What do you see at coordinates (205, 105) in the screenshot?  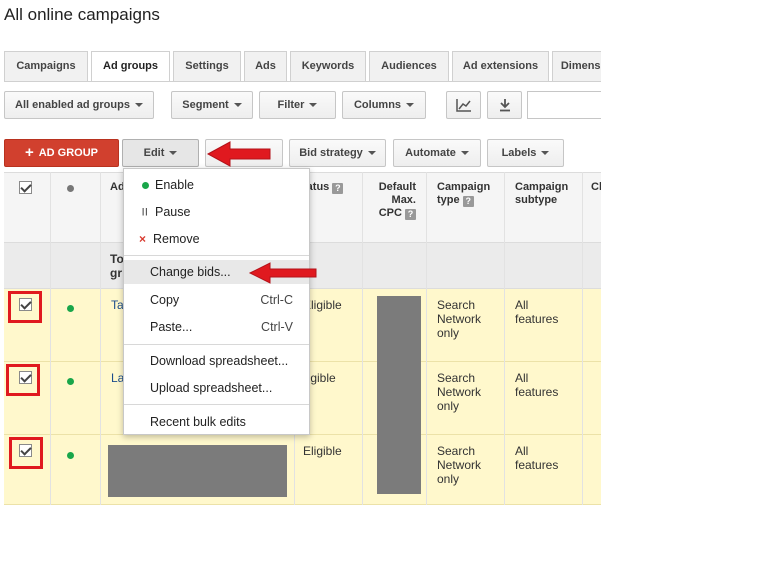 I see `segment-label: Segment` at bounding box center [205, 105].